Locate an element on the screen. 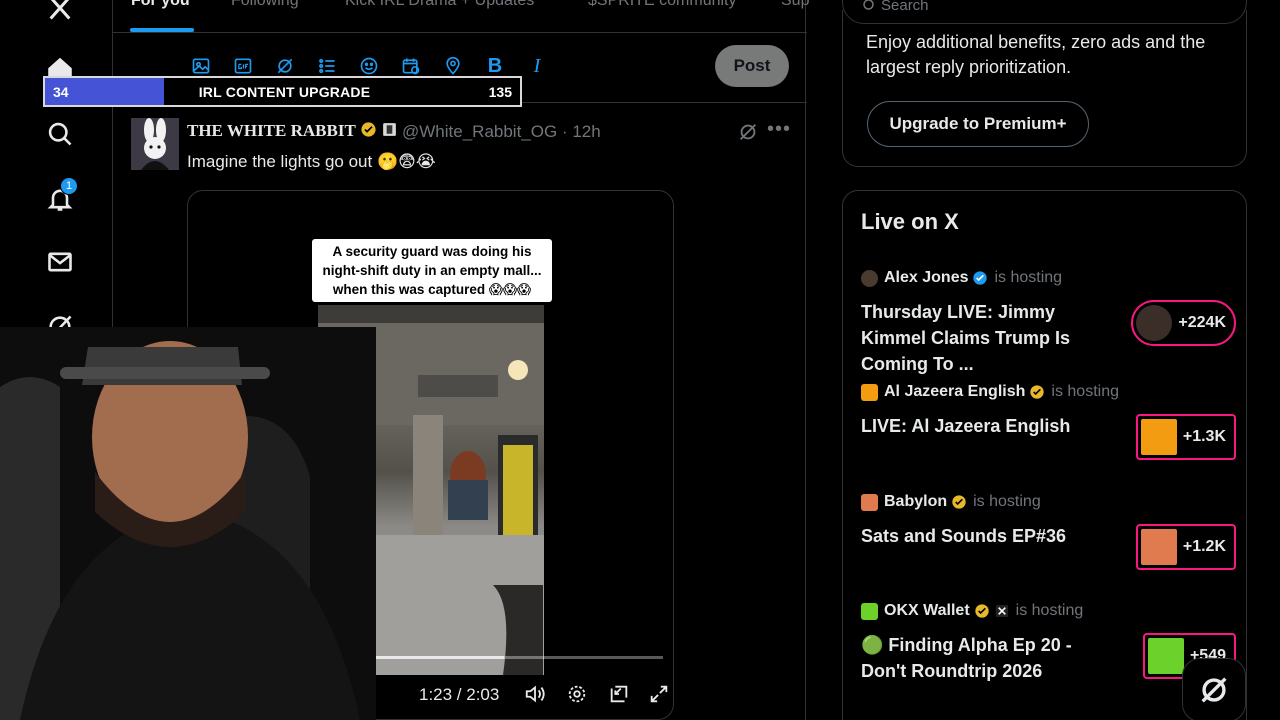  image-icon is located at coordinates (201, 66).